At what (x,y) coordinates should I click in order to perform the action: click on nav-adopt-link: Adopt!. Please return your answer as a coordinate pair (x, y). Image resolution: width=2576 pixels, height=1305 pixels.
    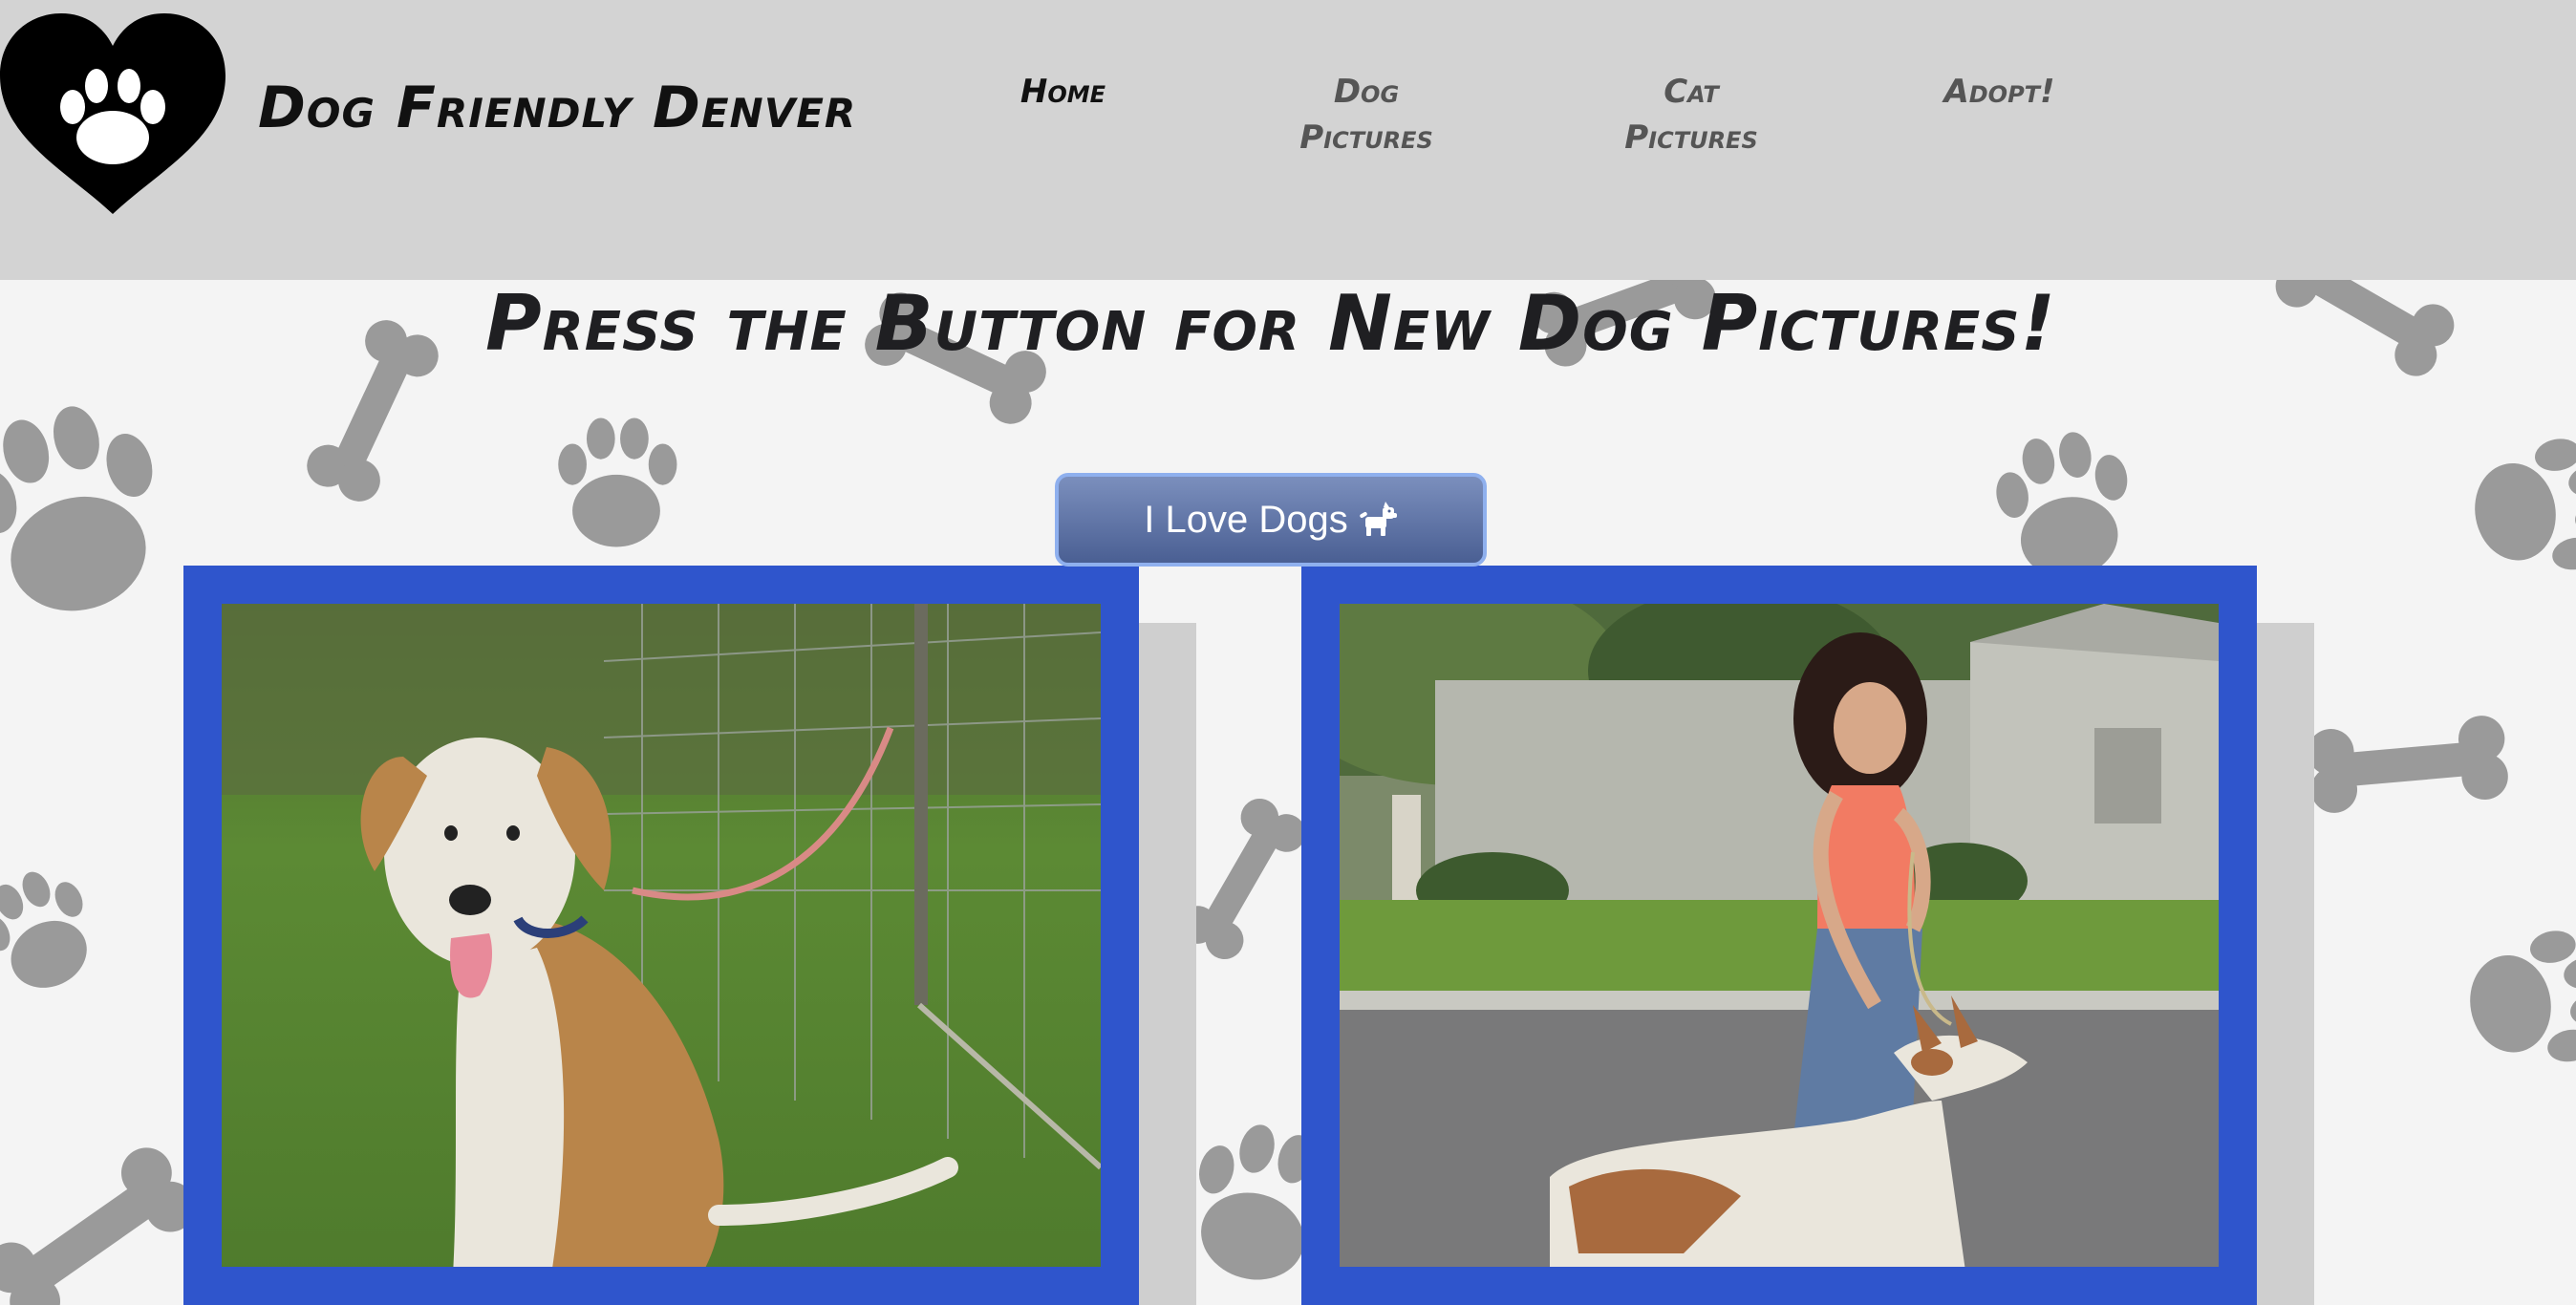
    Looking at the image, I should click on (1999, 92).